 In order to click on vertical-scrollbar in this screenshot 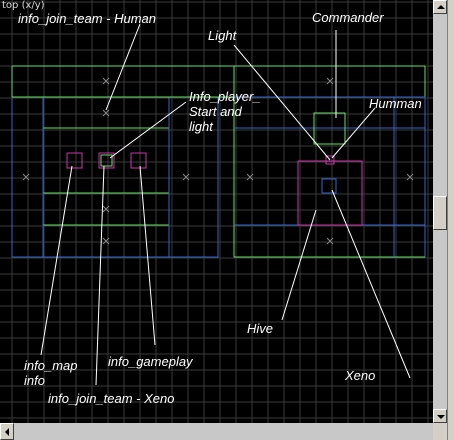, I will do `click(440, 211)`.